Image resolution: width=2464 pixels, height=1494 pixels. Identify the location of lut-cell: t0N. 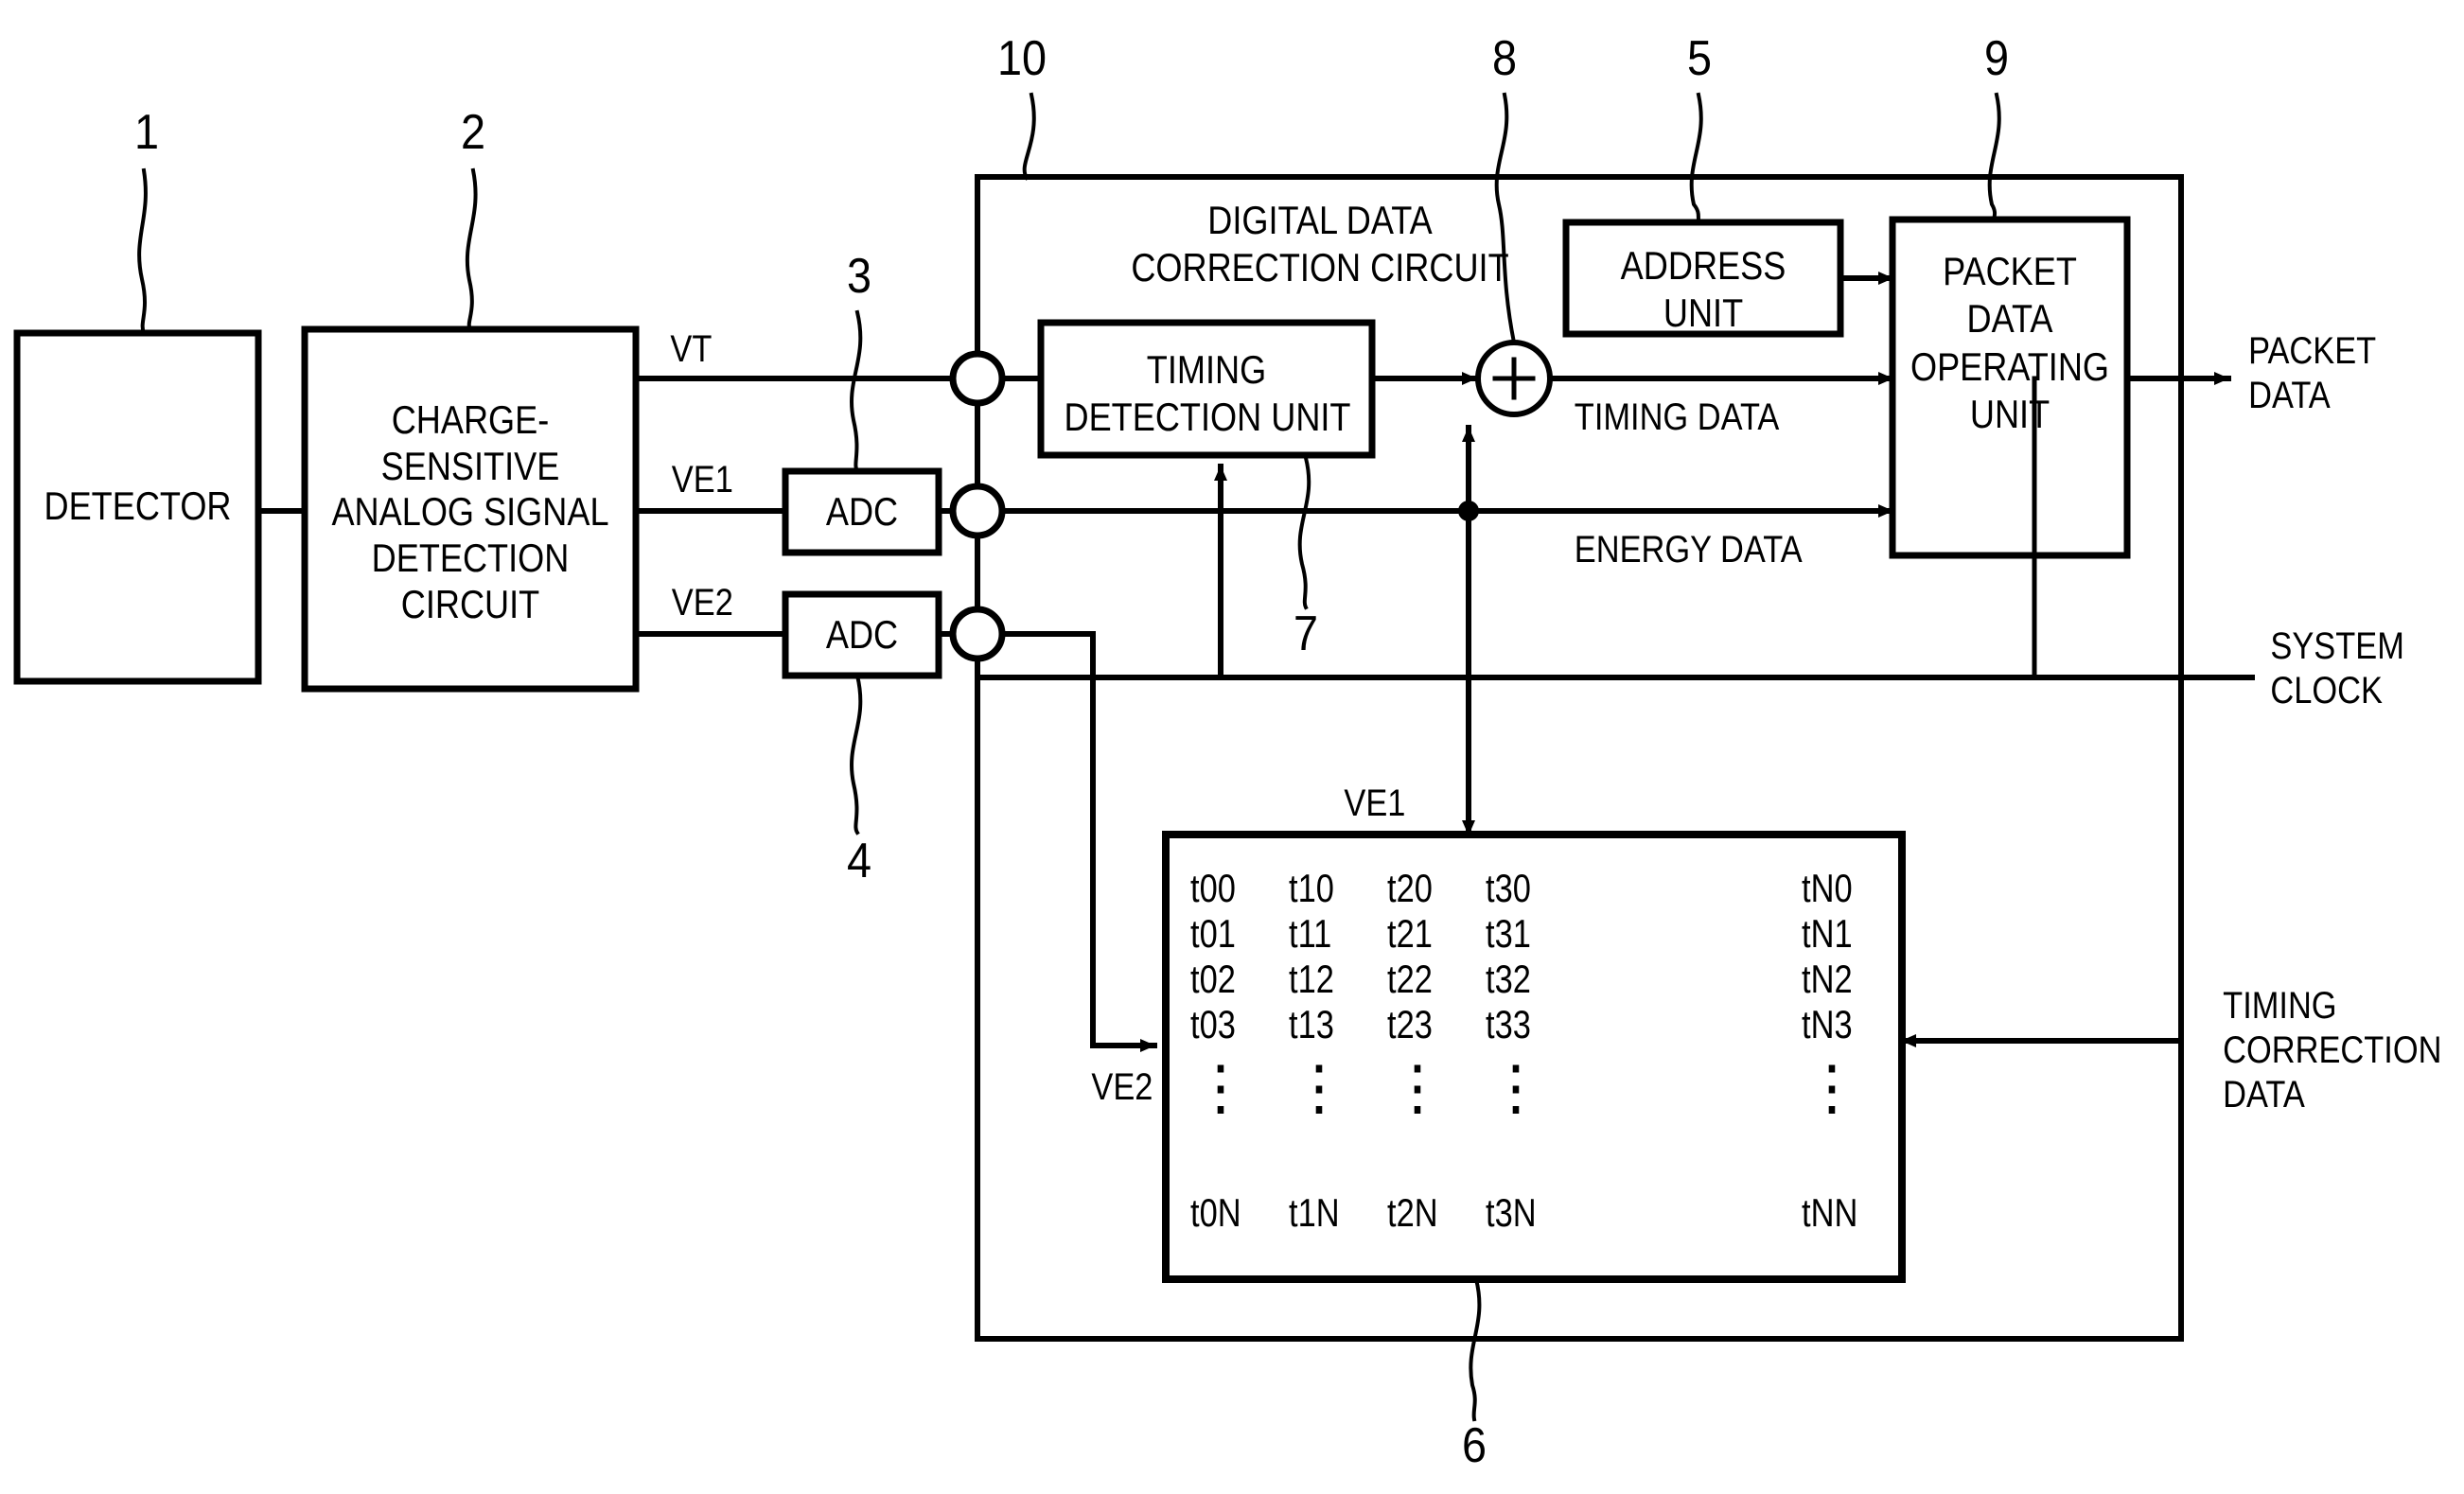
(1215, 1212).